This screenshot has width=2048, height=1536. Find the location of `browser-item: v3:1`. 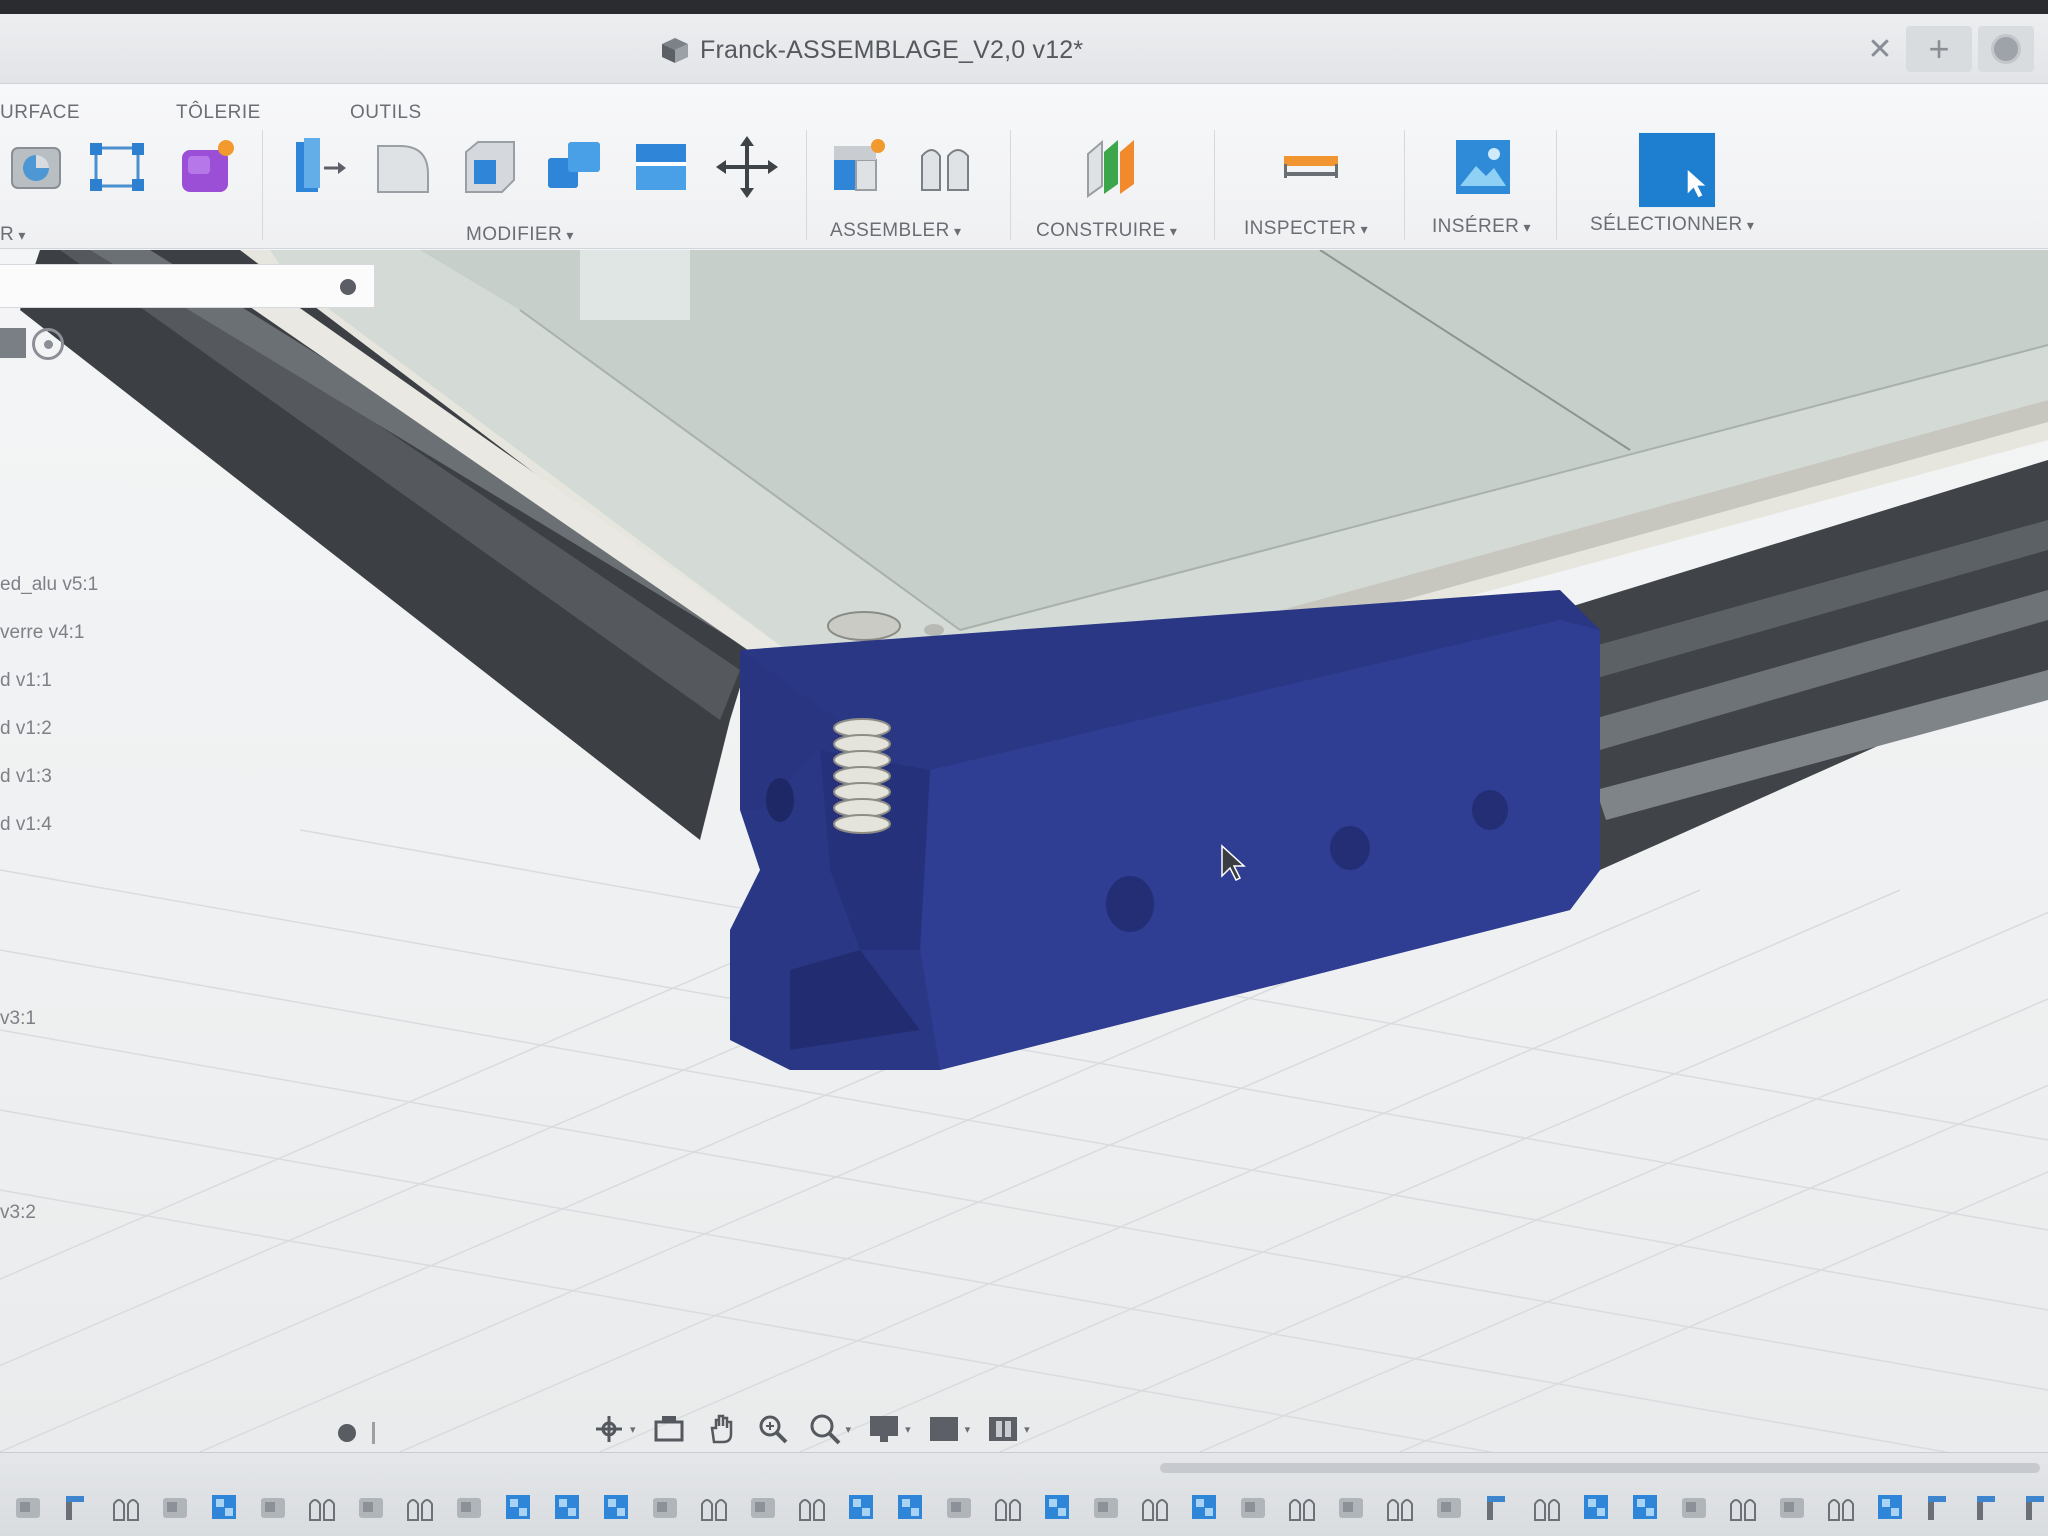

browser-item: v3:1 is located at coordinates (18, 1019).